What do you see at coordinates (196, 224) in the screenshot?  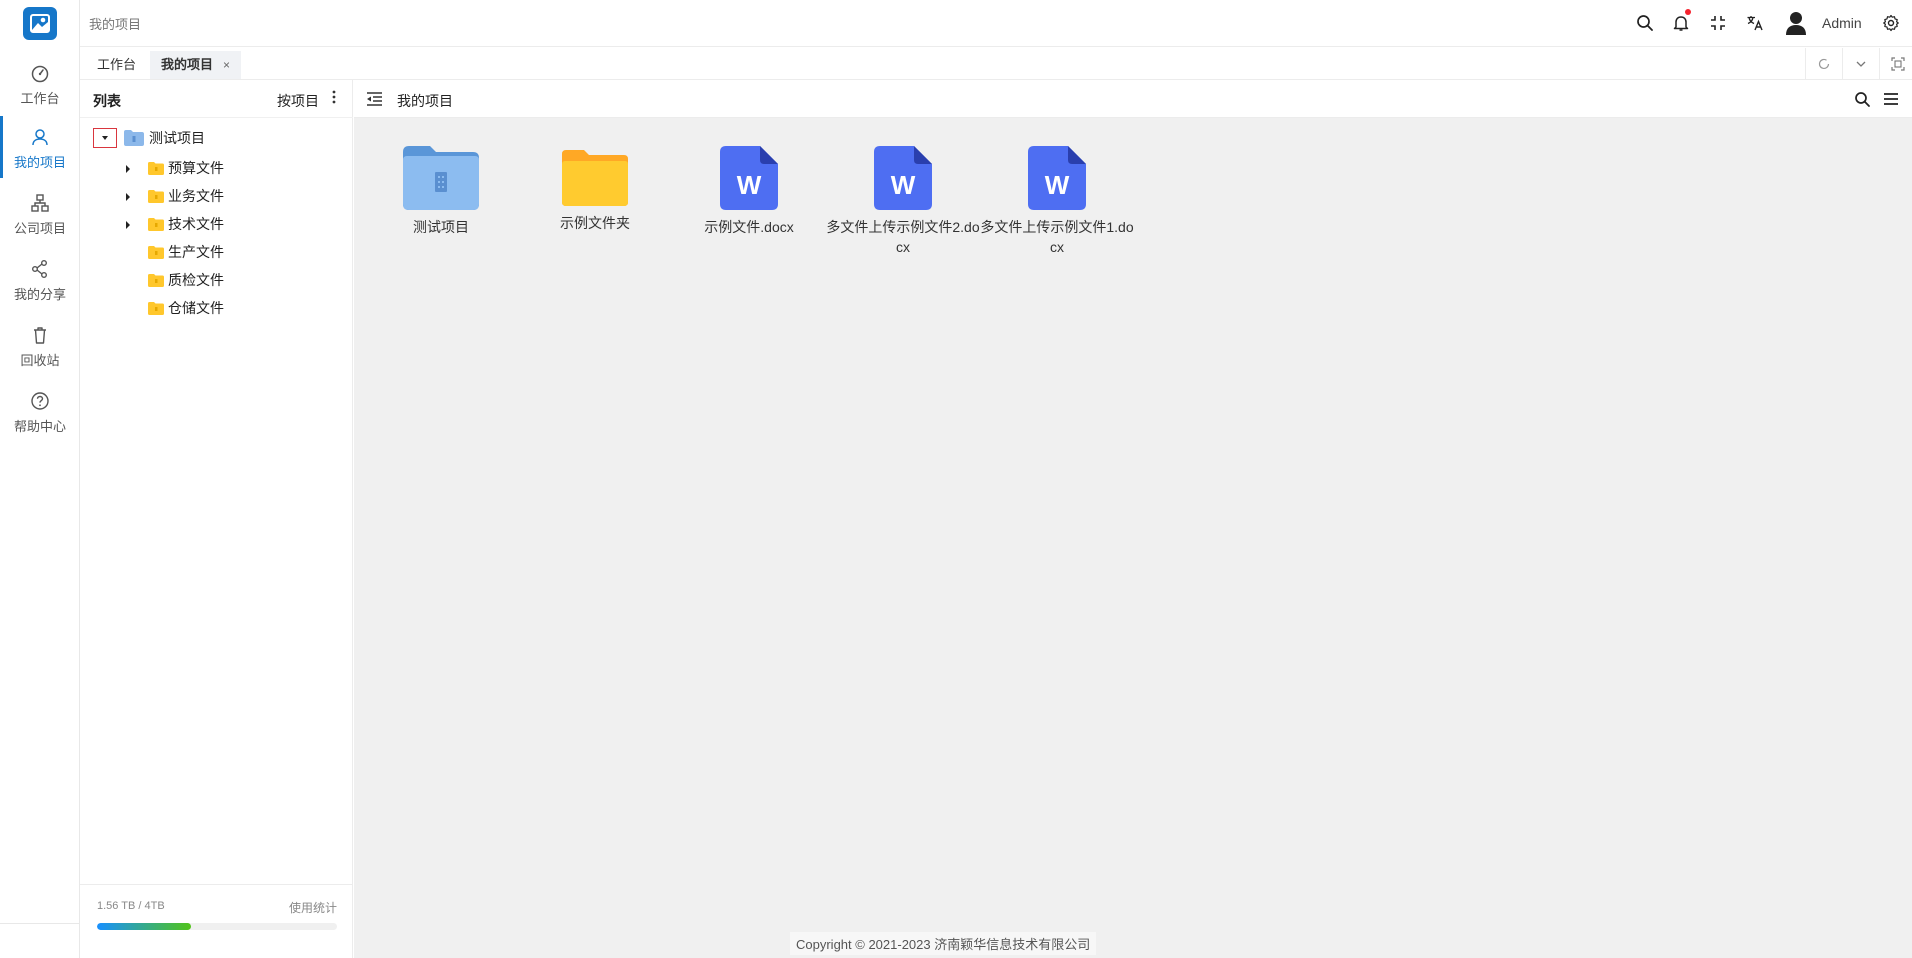 I see `tree-node-label: 技术文件` at bounding box center [196, 224].